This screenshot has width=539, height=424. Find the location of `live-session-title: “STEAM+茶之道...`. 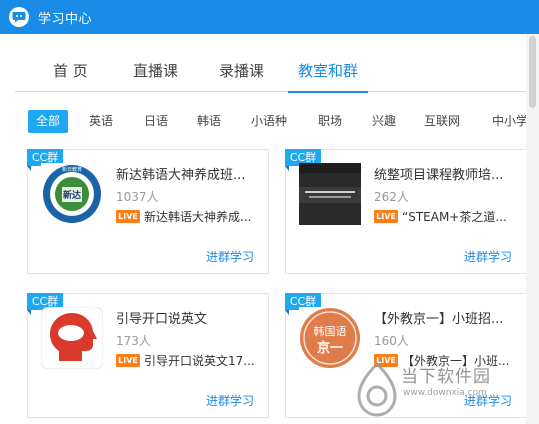

live-session-title: “STEAM+茶之道... is located at coordinates (454, 217).